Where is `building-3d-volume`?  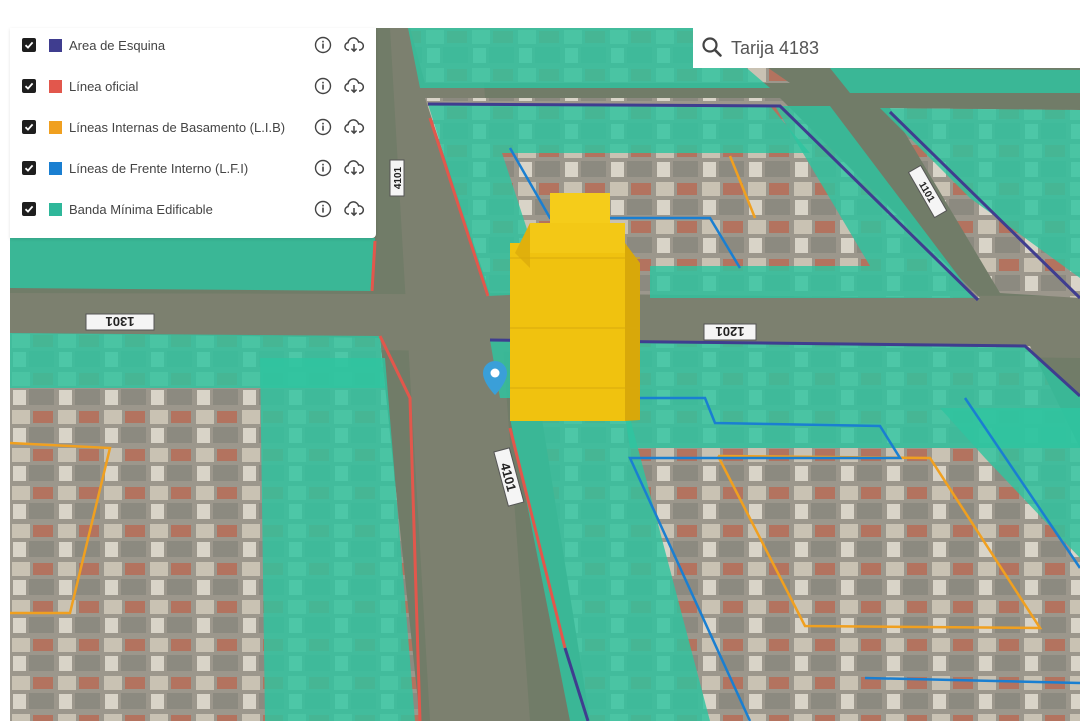 building-3d-volume is located at coordinates (575, 307).